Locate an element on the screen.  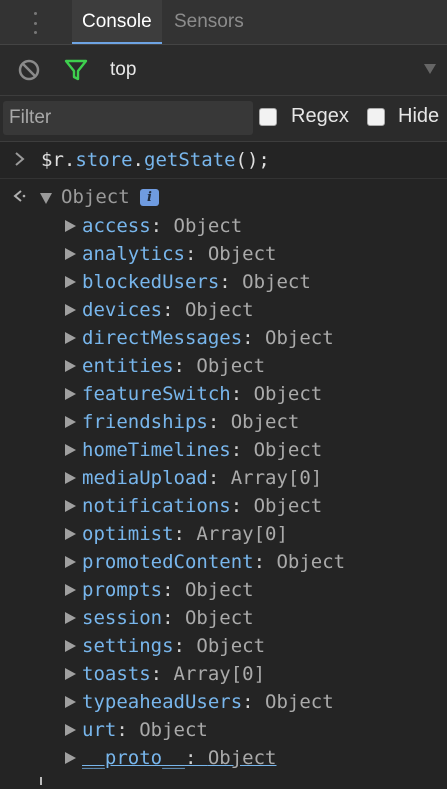
property-row: homeTimelines: Object is located at coordinates (223, 450).